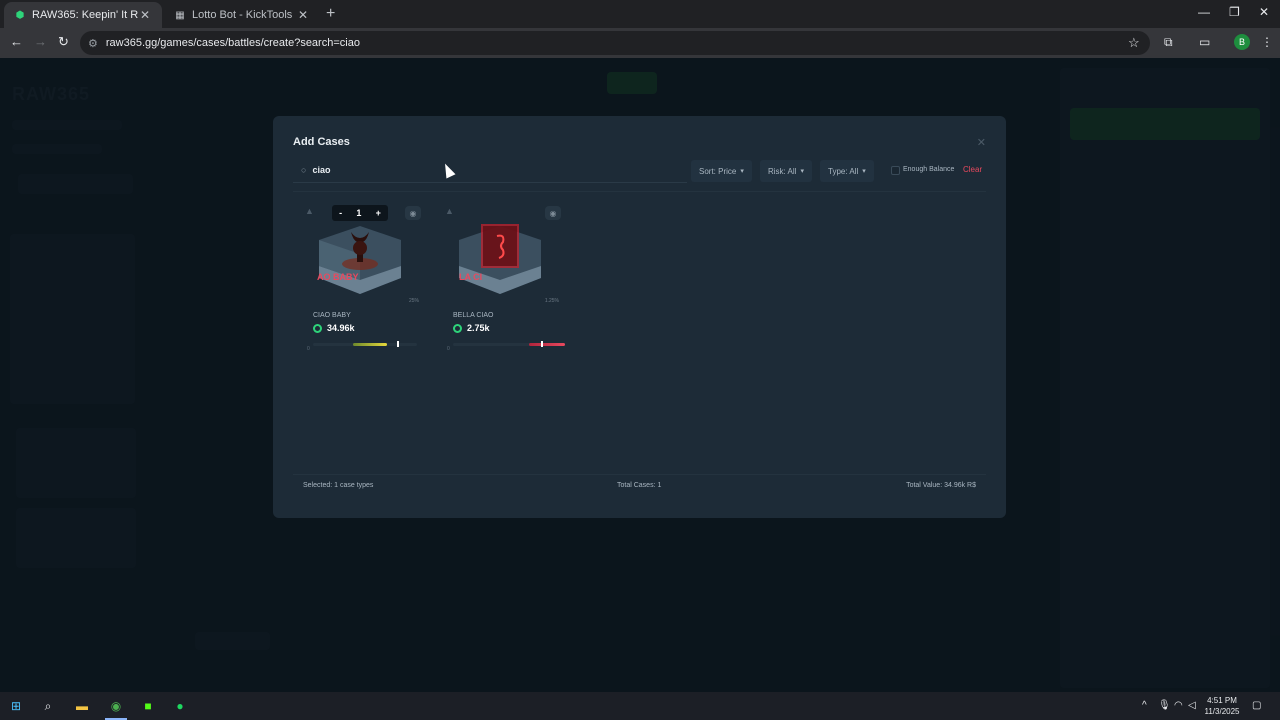 The image size is (1280, 720). What do you see at coordinates (1267, 42) in the screenshot?
I see `menu-kebab-icon: ⋮` at bounding box center [1267, 42].